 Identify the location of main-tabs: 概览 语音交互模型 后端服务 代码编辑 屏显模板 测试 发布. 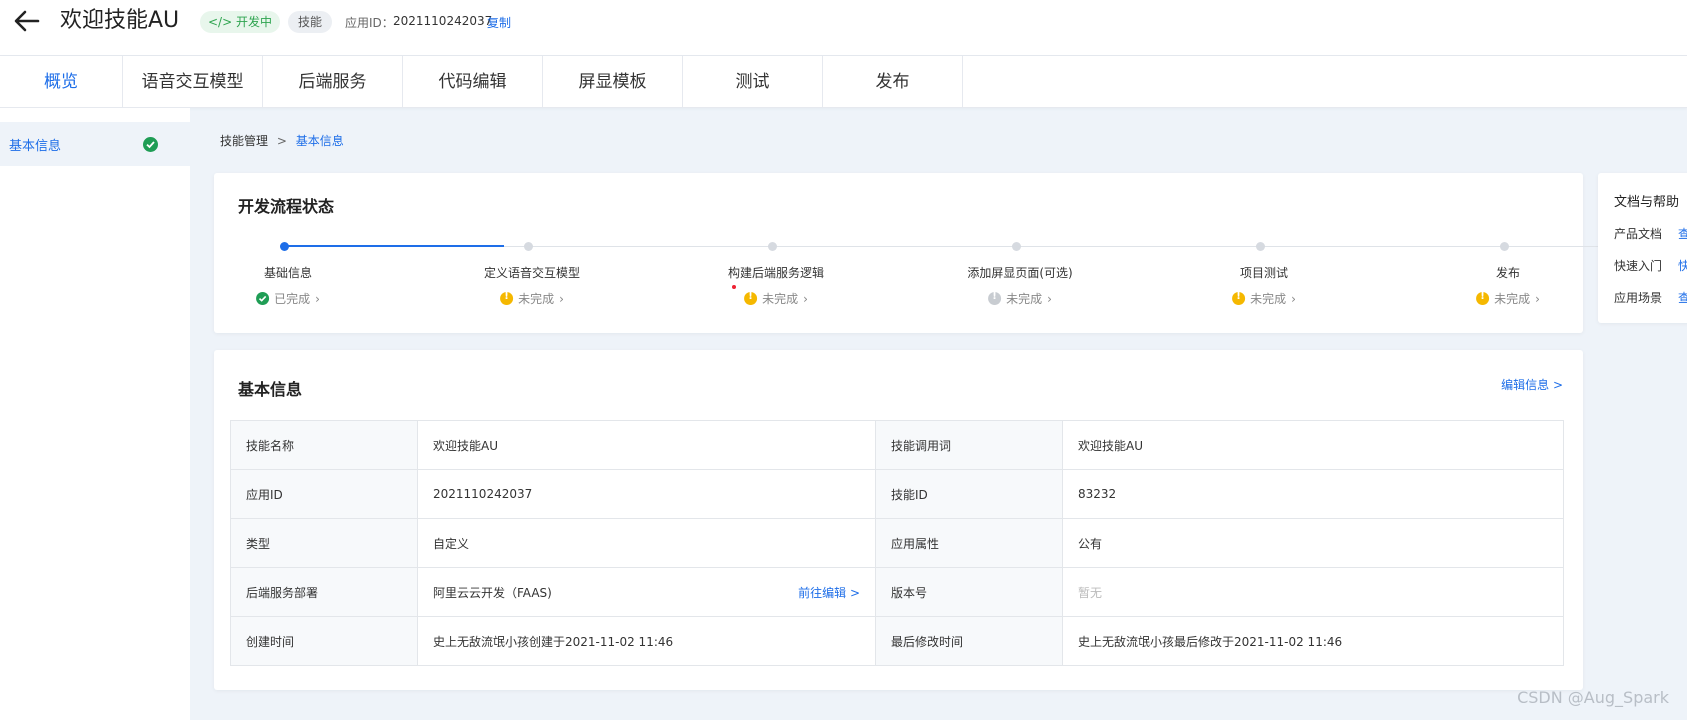
(843, 82).